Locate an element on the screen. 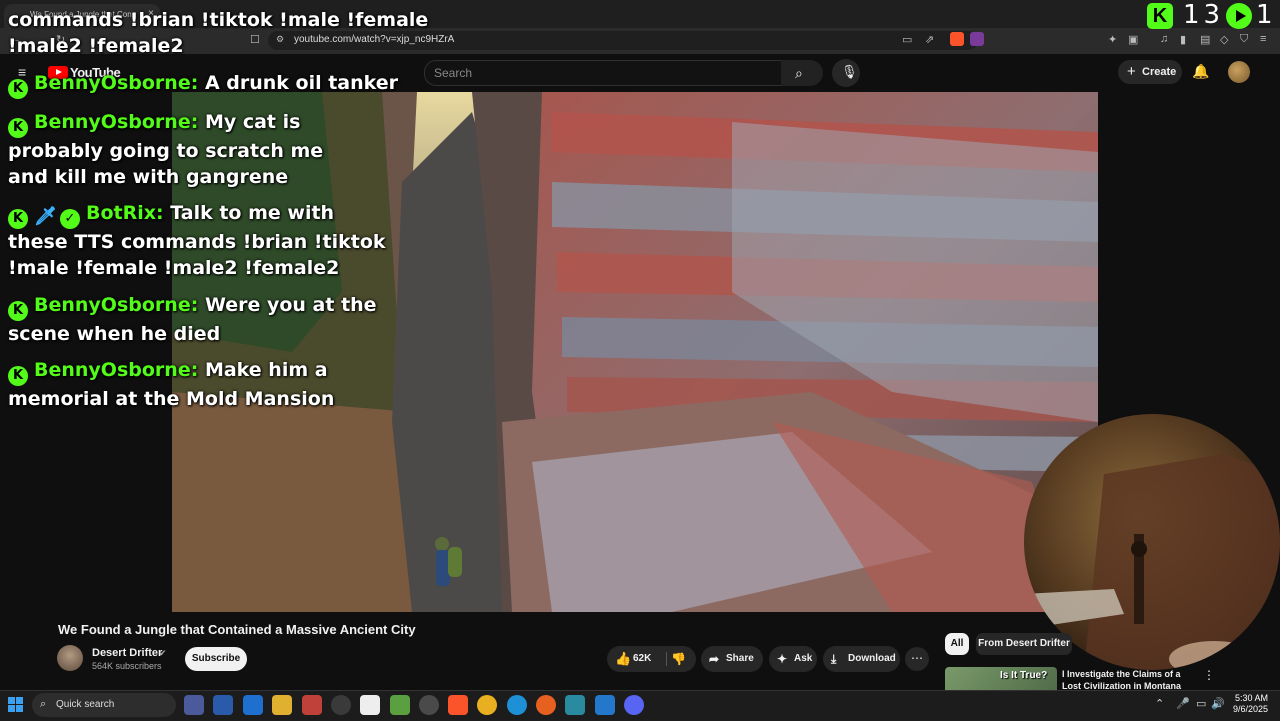  channel-name: Desert Drifter is located at coordinates (127, 653).